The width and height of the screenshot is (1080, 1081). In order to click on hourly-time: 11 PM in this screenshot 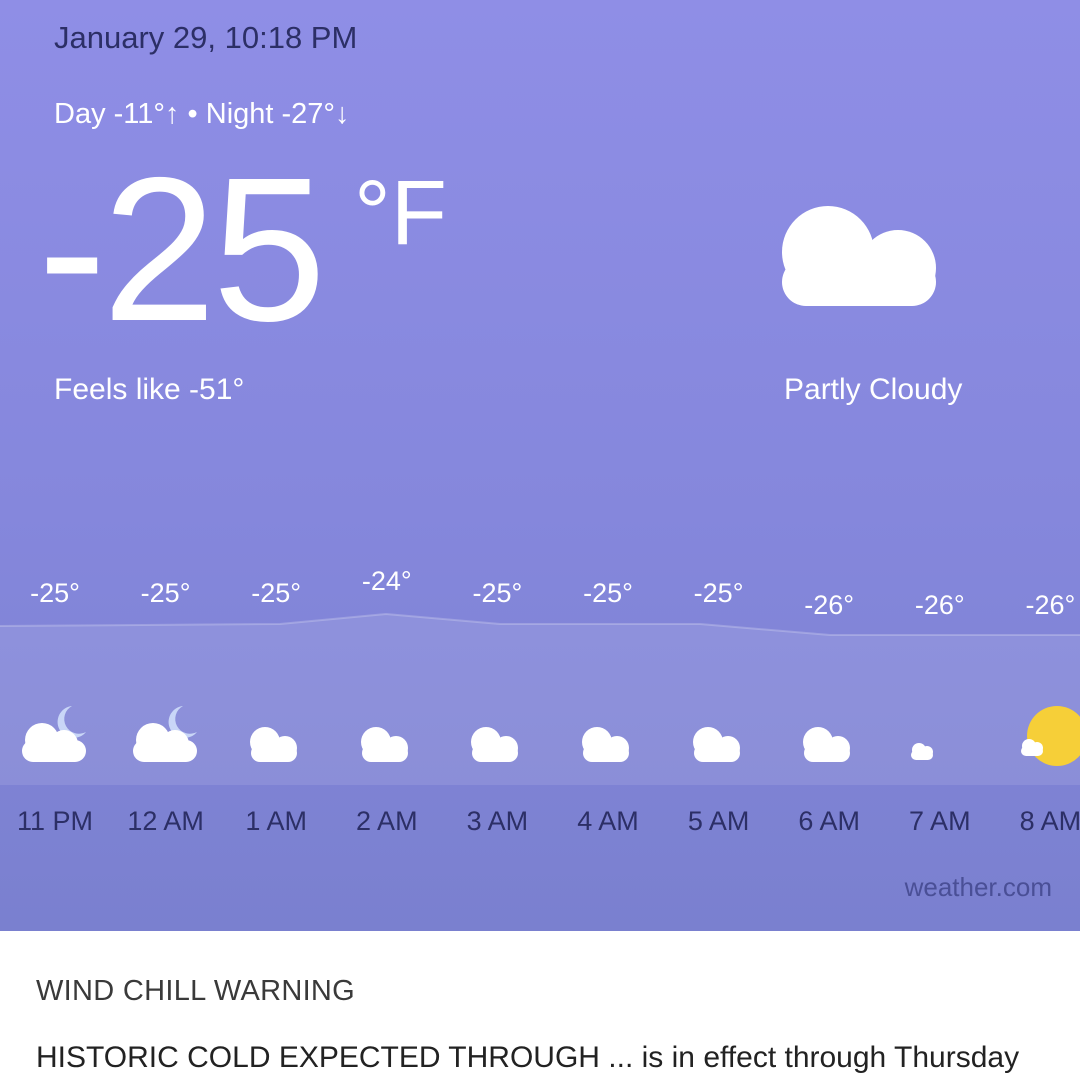, I will do `click(55, 821)`.